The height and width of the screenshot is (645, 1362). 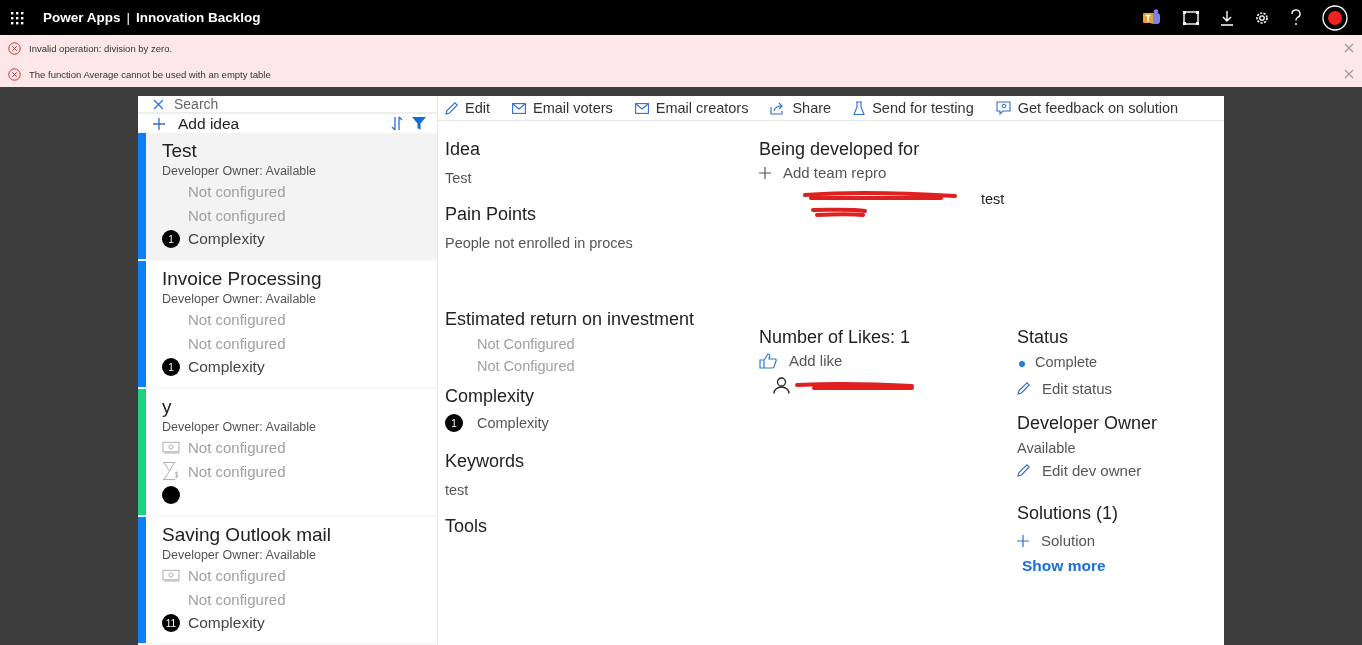 What do you see at coordinates (993, 199) in the screenshot?
I see `team-note: test` at bounding box center [993, 199].